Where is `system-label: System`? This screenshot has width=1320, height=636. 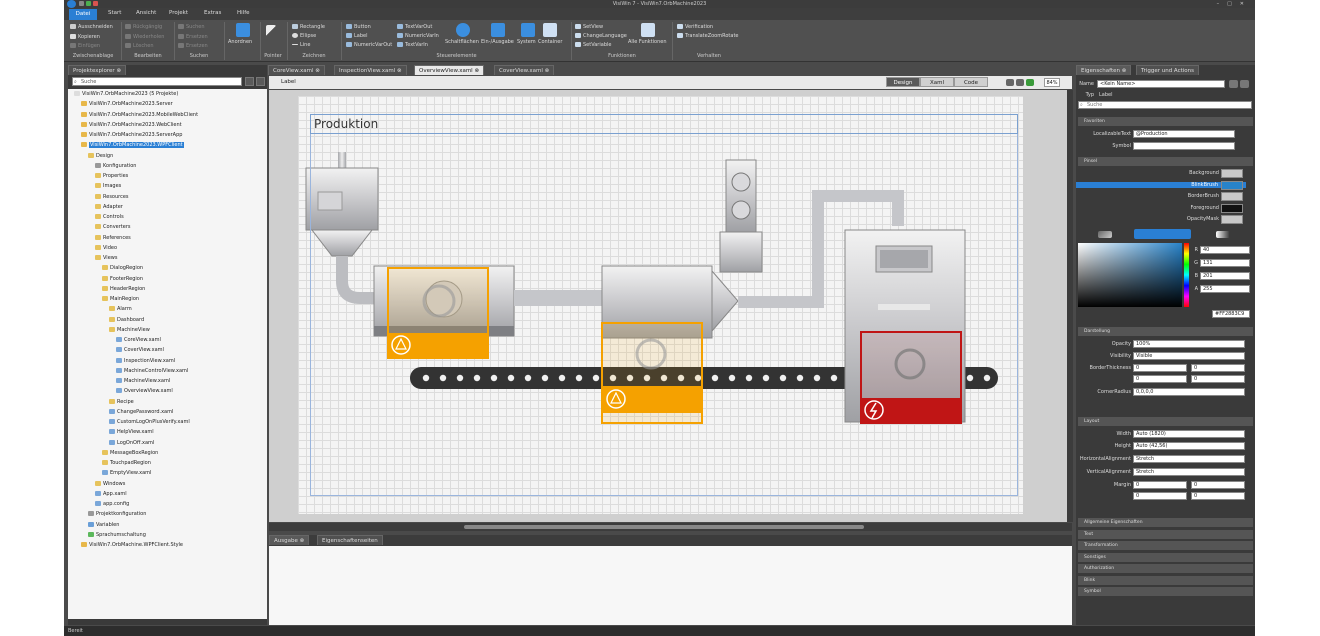
system-label: System is located at coordinates (526, 42).